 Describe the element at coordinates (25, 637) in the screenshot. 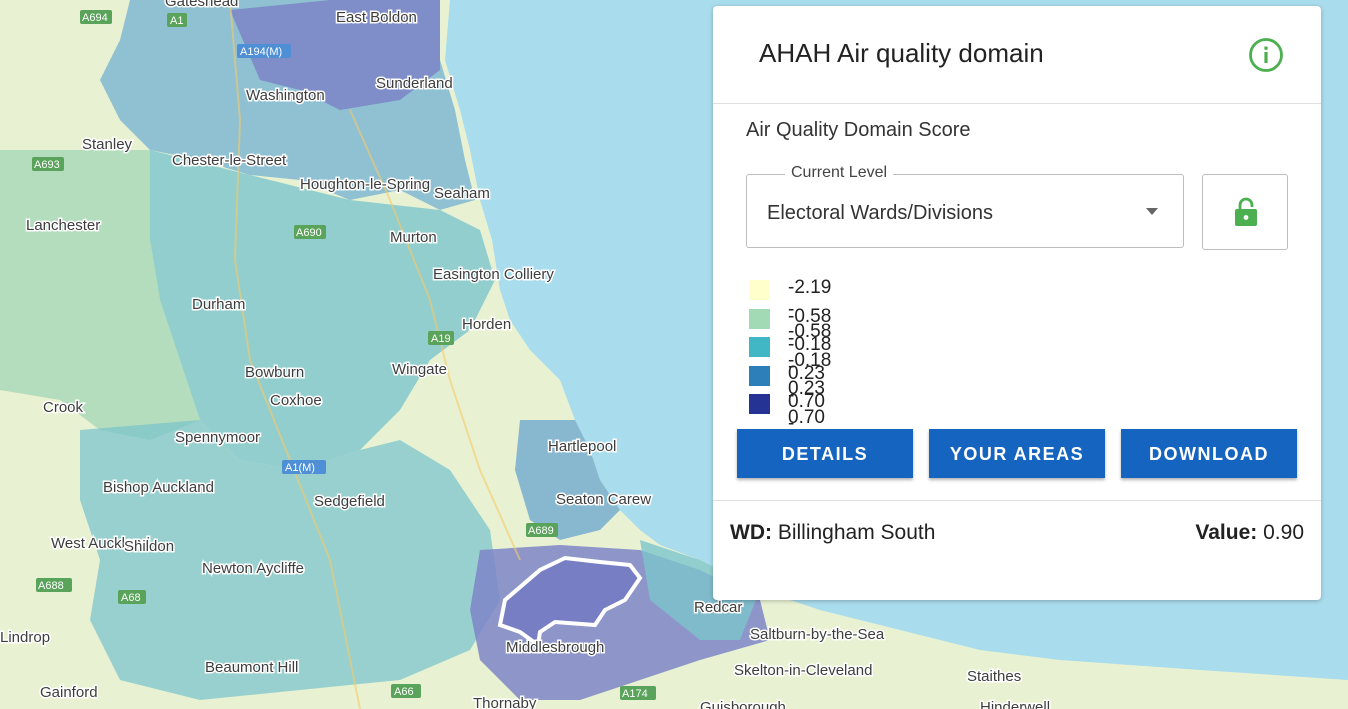

I see `place-label: Lindrop` at that location.